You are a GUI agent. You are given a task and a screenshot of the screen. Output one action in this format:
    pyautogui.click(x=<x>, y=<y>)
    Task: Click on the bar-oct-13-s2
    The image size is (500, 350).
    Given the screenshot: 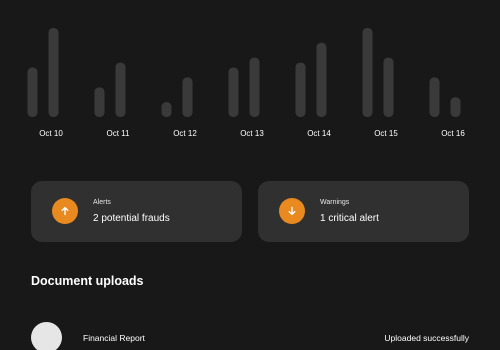 What is the action you would take?
    pyautogui.click(x=254, y=87)
    